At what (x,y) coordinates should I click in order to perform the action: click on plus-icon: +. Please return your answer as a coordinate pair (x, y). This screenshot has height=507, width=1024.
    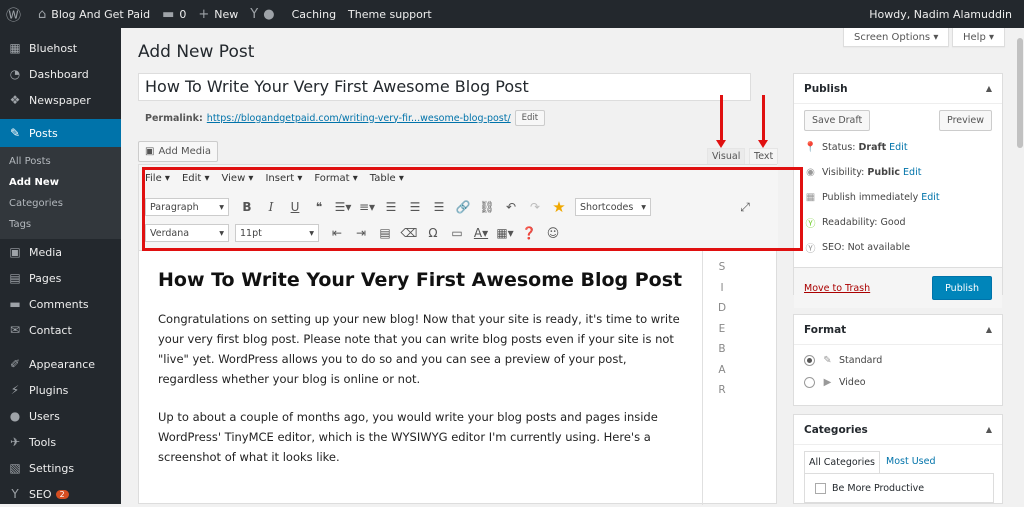
    Looking at the image, I should click on (204, 14).